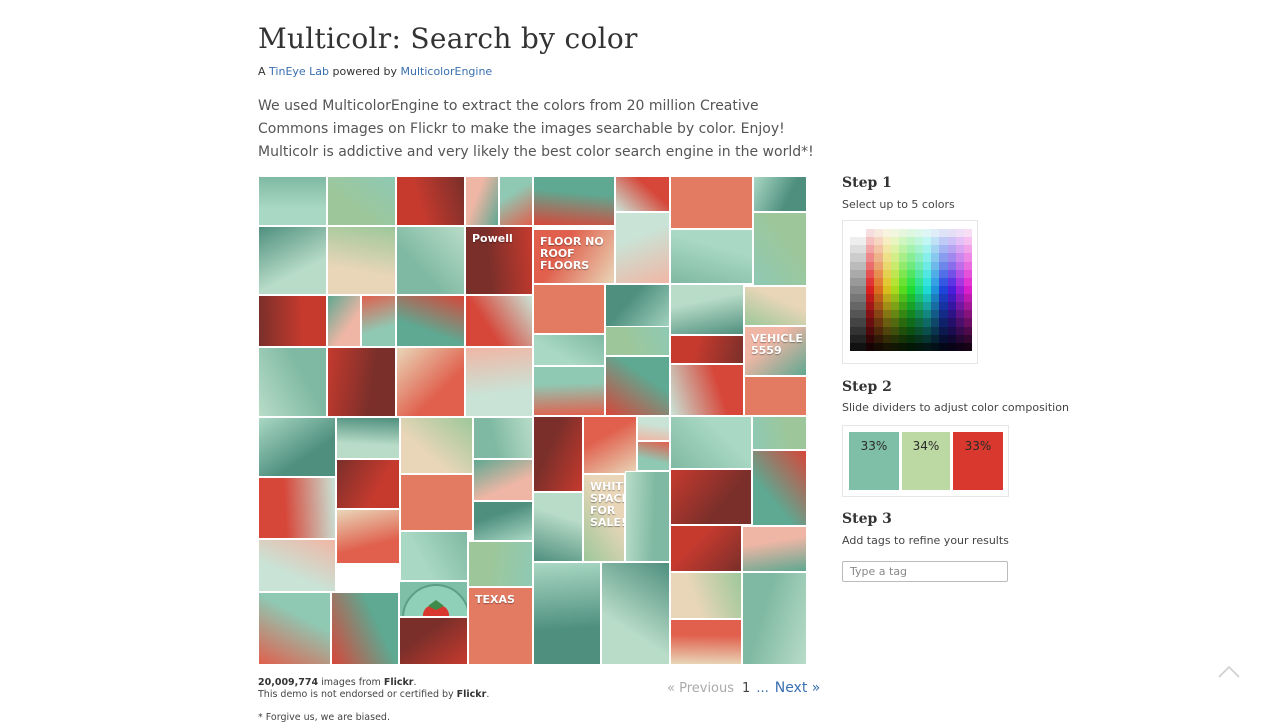  Describe the element at coordinates (604, 518) in the screenshot. I see `photo-tile: WHITE SPACE FOR SALE!` at that location.